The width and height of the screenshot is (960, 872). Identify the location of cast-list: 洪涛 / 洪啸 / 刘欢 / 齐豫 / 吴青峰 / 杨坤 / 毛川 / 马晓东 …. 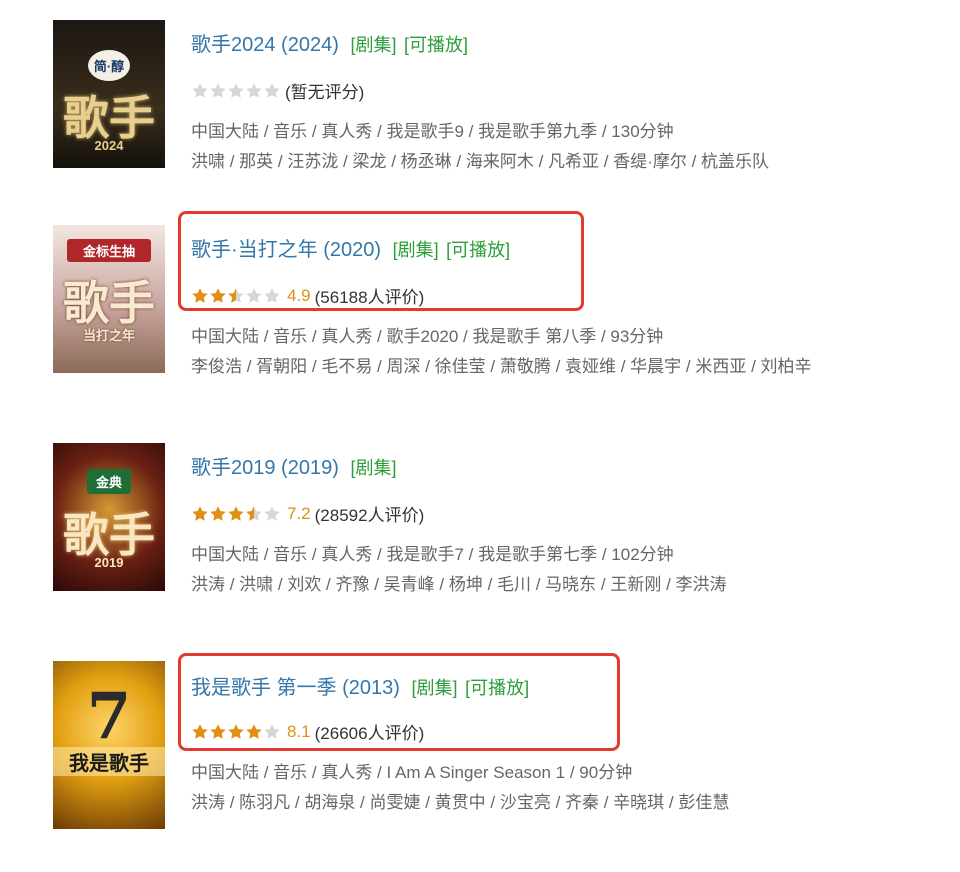
(459, 584).